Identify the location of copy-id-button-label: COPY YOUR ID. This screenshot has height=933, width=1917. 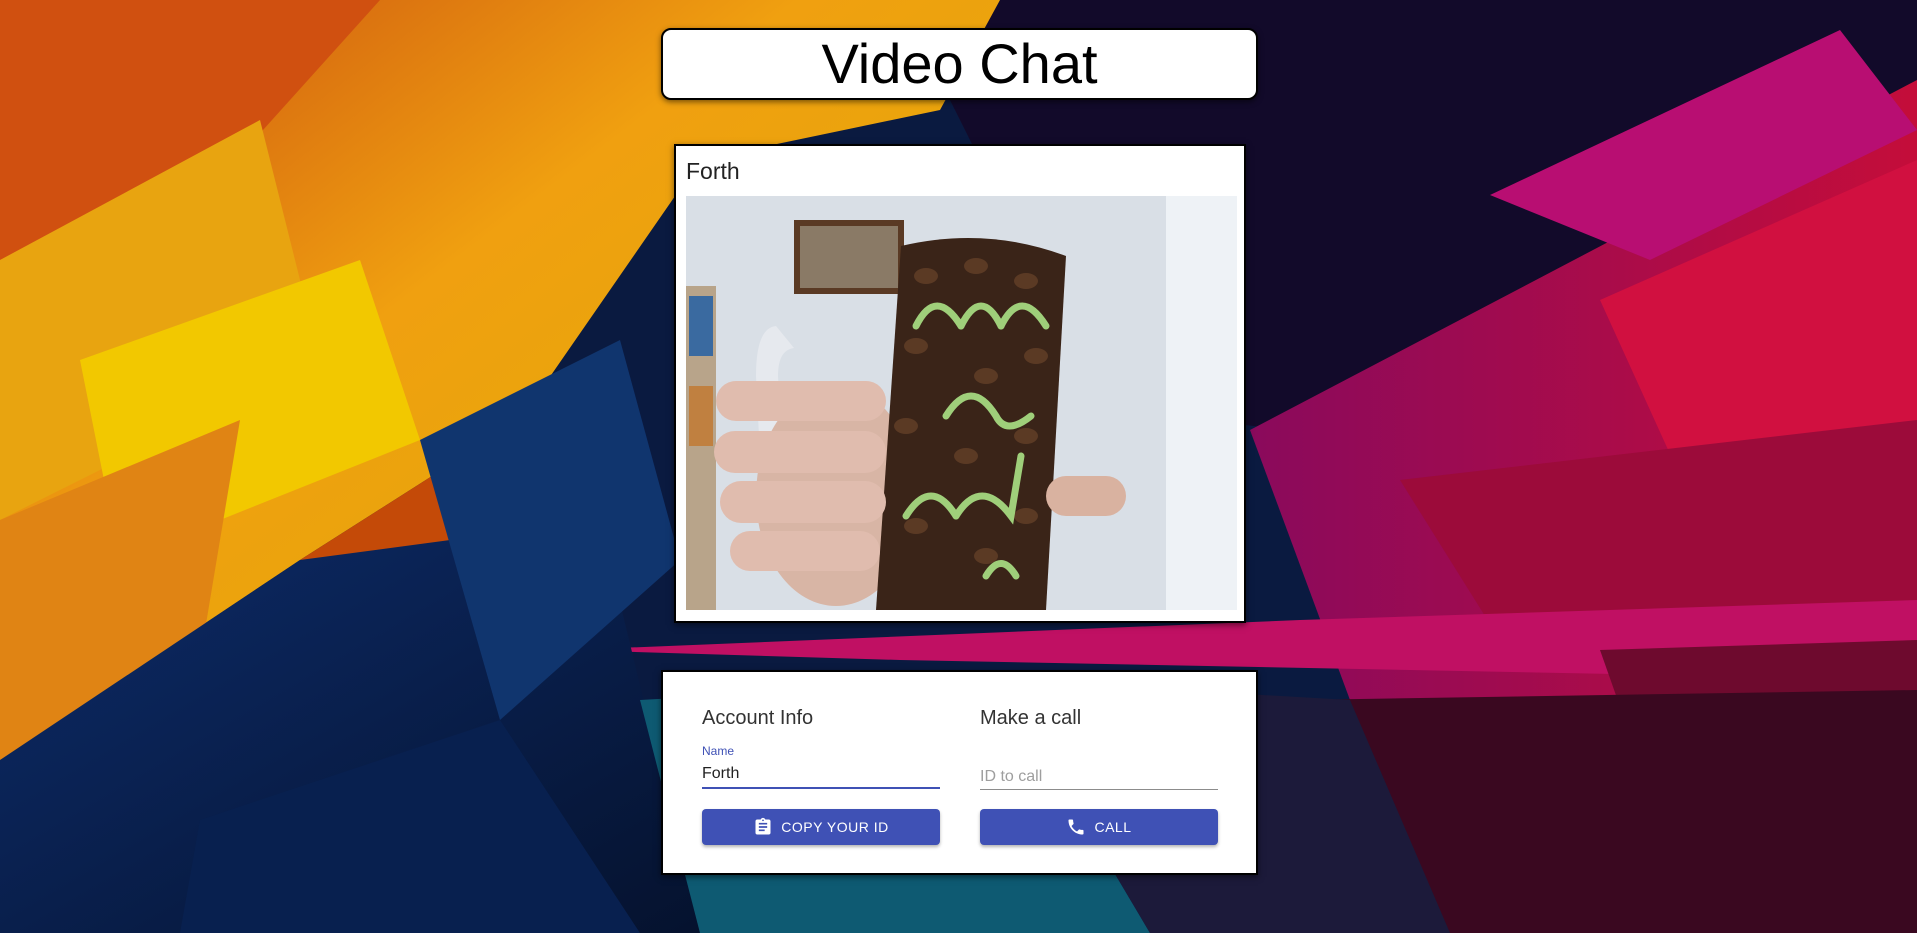
(835, 827).